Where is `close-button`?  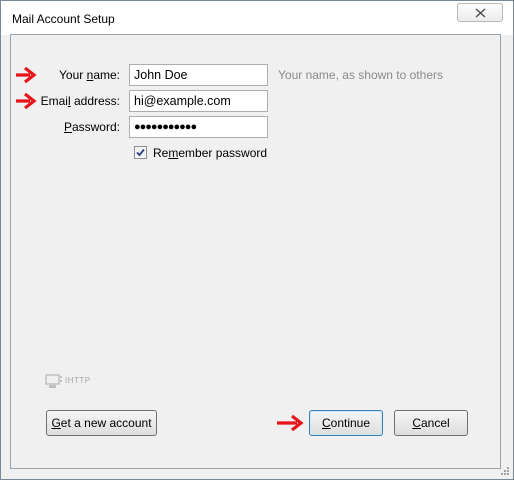
close-button is located at coordinates (480, 12).